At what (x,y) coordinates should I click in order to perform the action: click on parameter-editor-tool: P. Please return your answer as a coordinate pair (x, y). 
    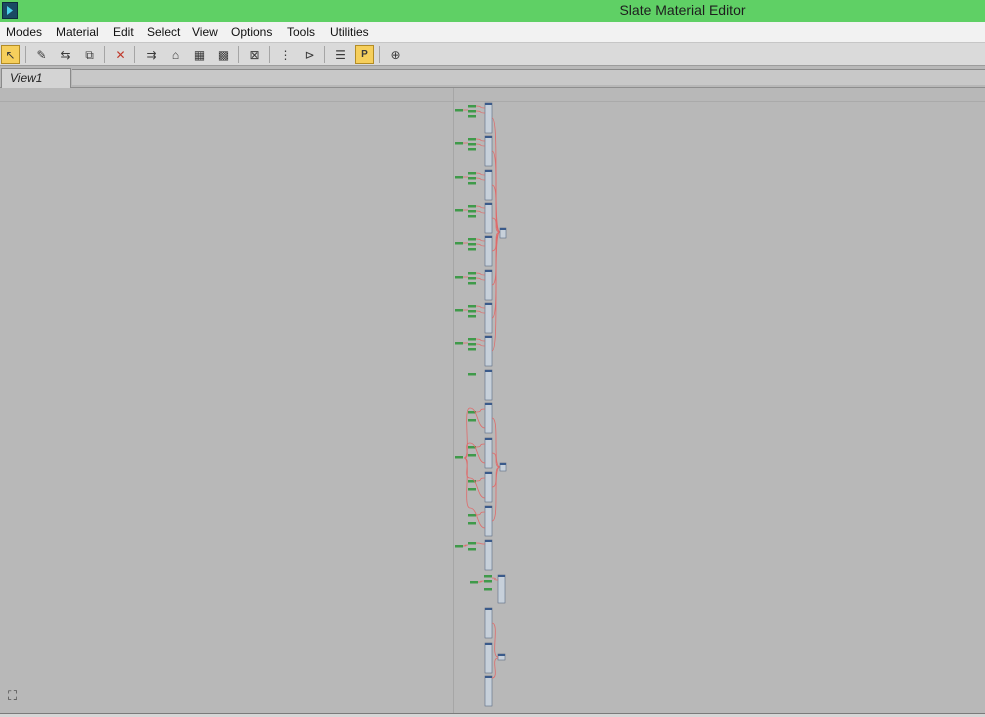
    Looking at the image, I should click on (364, 54).